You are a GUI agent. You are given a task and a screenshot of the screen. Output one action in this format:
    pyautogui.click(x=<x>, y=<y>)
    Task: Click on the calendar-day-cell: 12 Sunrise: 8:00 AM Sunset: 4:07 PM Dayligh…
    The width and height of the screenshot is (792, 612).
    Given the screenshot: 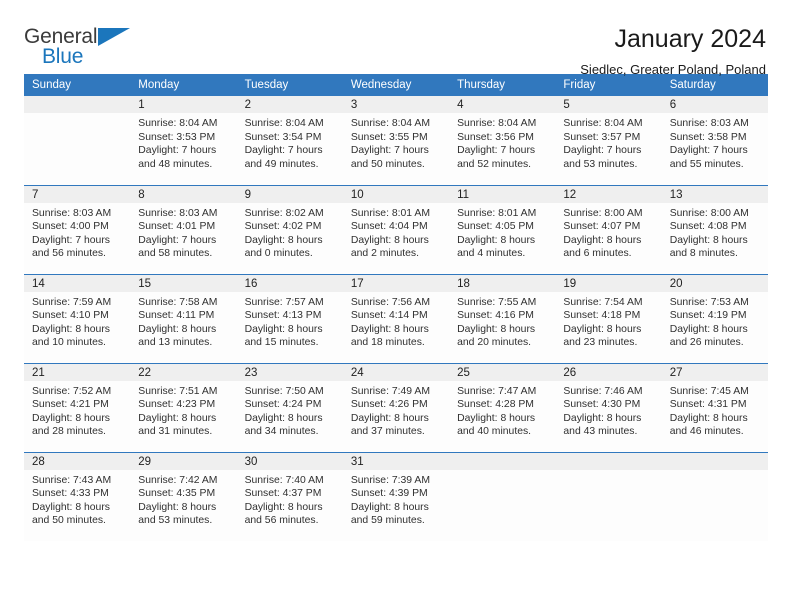 What is the action you would take?
    pyautogui.click(x=608, y=229)
    